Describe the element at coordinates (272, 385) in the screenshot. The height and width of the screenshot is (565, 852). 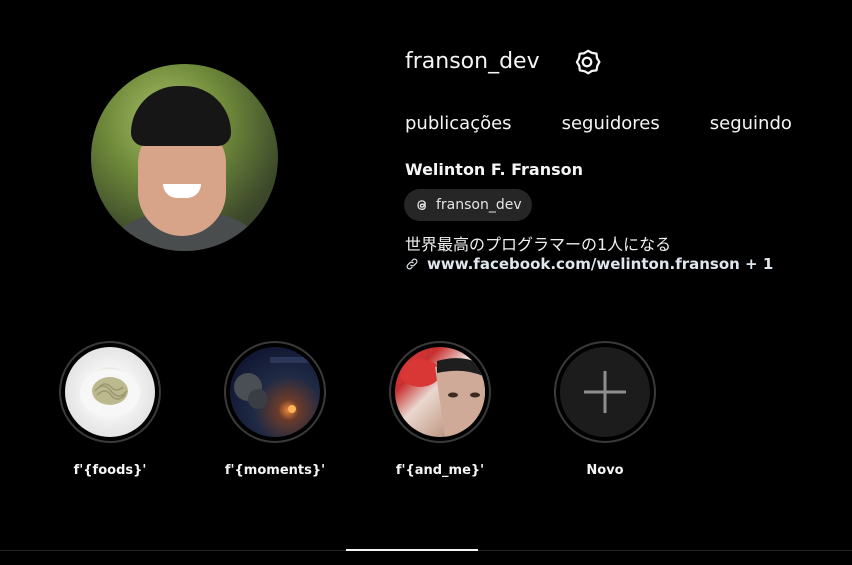
I see `dark-scene-image` at that location.